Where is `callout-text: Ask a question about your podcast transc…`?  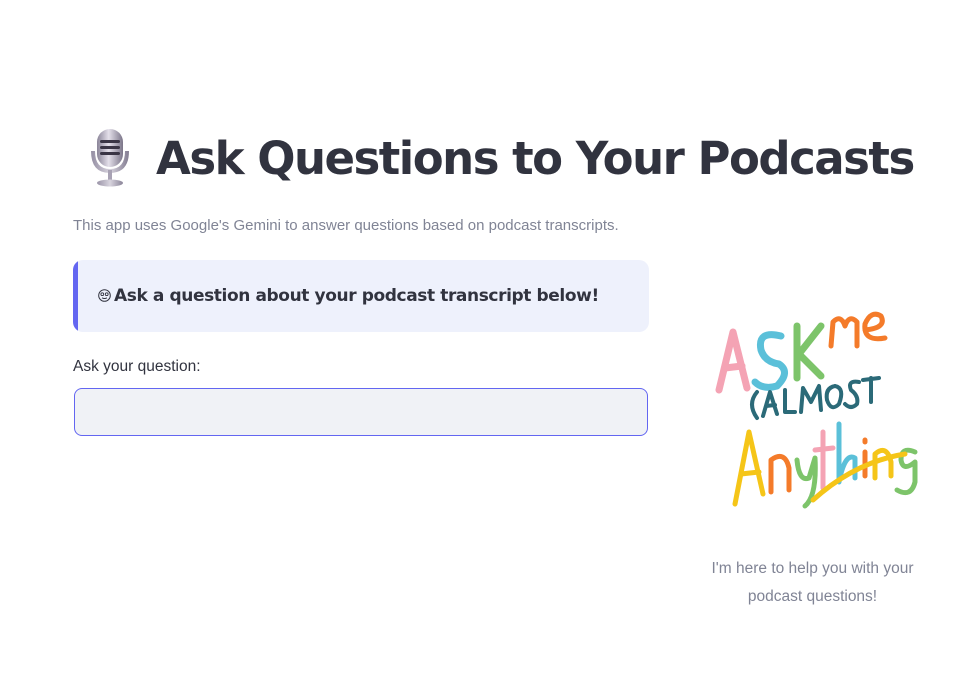 callout-text: Ask a question about your podcast transc… is located at coordinates (356, 296).